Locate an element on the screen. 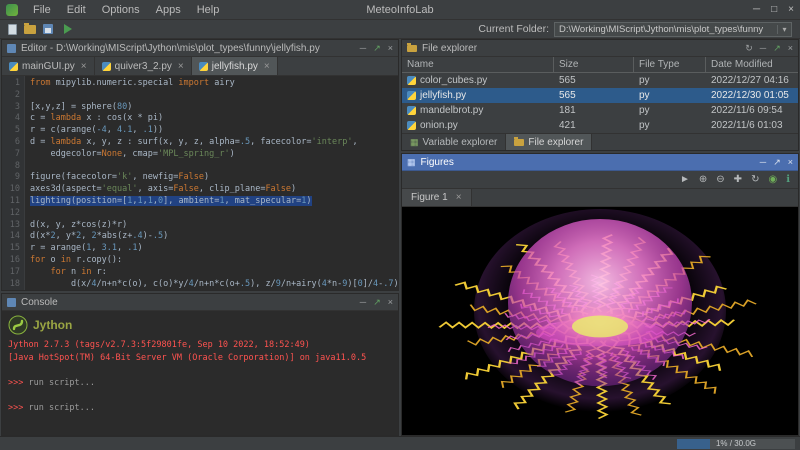  code-line: [x,y,z] = sphere(80) is located at coordinates (81, 106).